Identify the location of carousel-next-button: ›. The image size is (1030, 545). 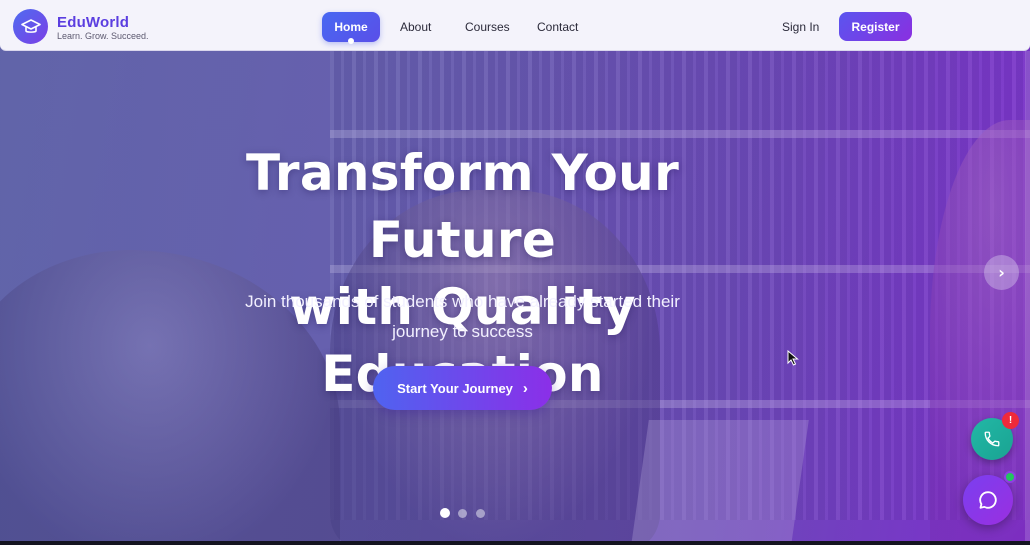
(1001, 272).